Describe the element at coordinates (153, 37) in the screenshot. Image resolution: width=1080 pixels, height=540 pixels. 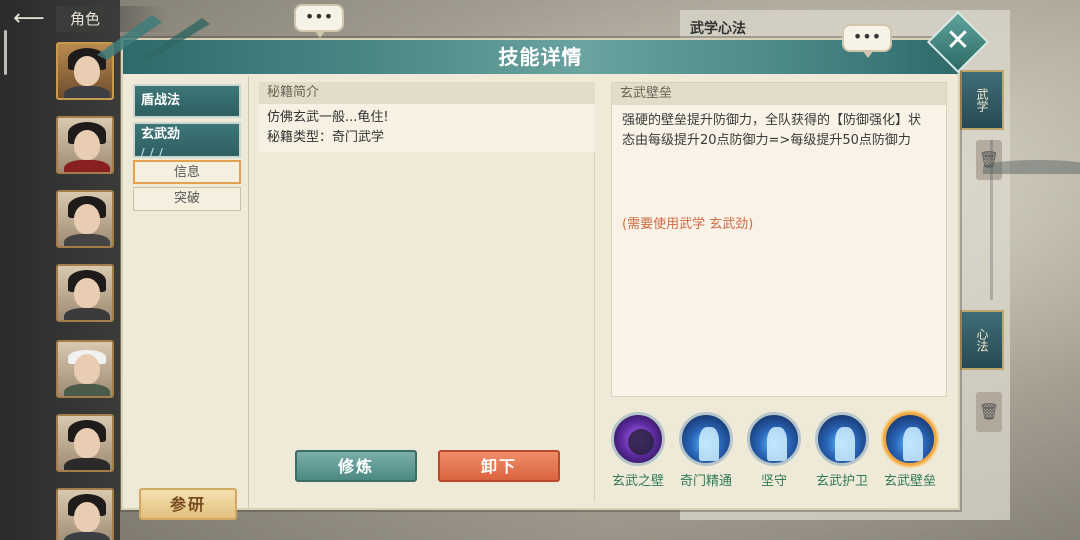
I see `sword-decoration-icon` at that location.